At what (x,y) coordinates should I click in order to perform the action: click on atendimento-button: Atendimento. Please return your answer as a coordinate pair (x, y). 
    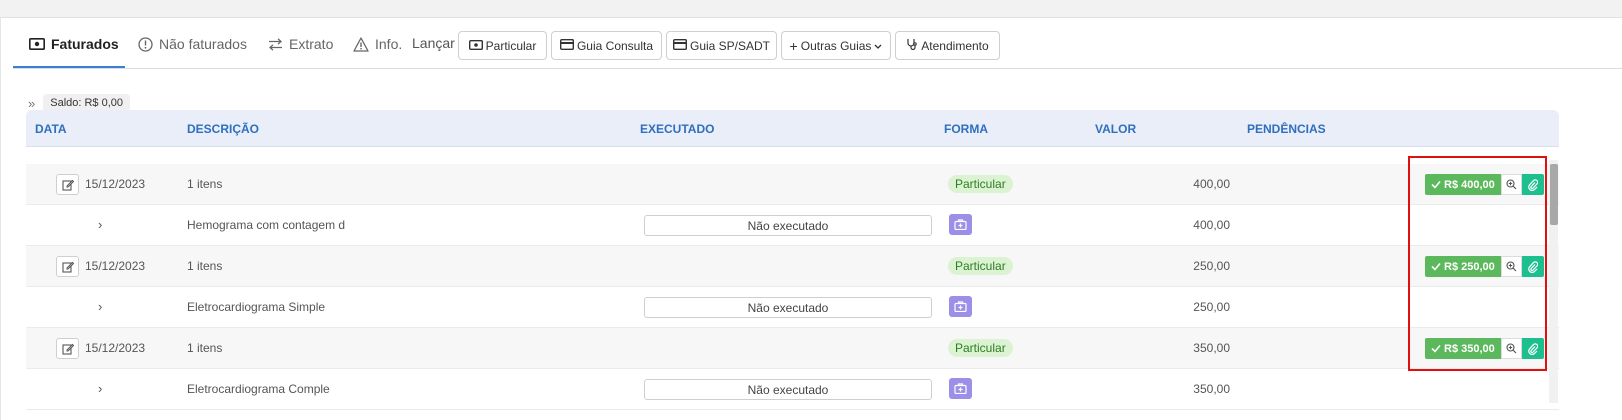
    Looking at the image, I should click on (947, 45).